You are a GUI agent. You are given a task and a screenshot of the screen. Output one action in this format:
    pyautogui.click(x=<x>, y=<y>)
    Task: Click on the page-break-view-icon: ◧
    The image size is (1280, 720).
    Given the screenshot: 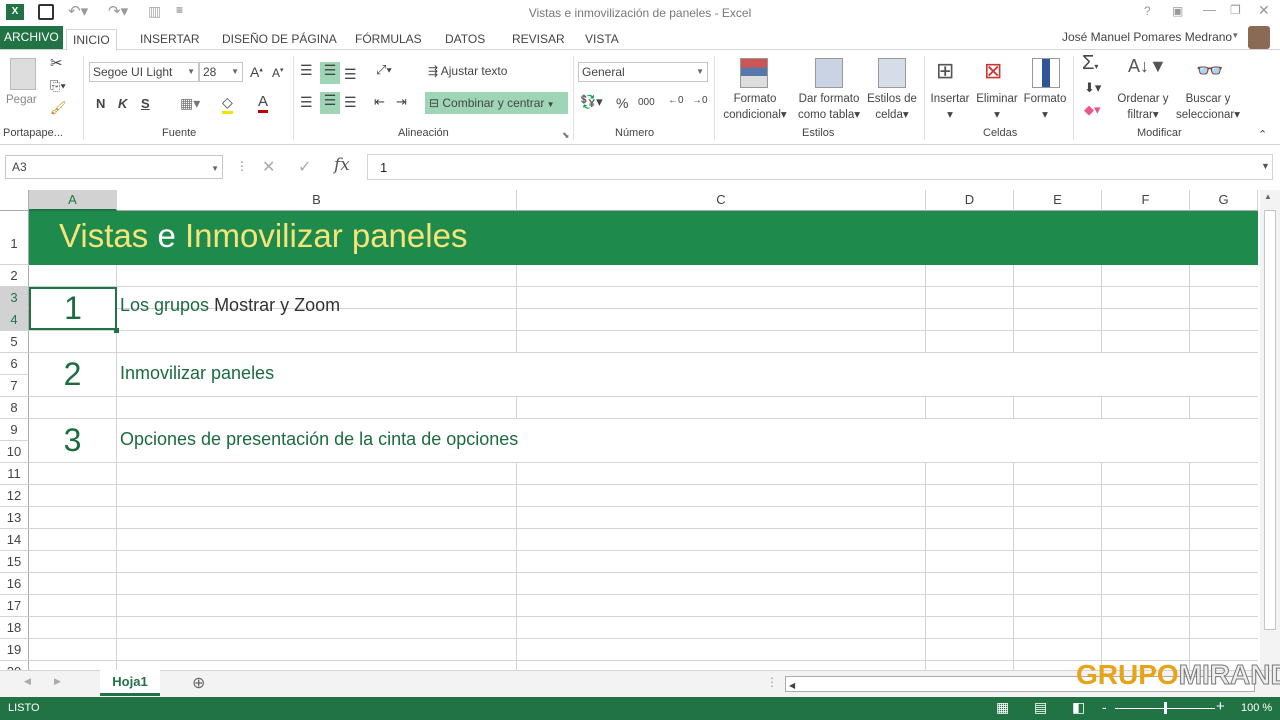 What is the action you would take?
    pyautogui.click(x=1078, y=707)
    